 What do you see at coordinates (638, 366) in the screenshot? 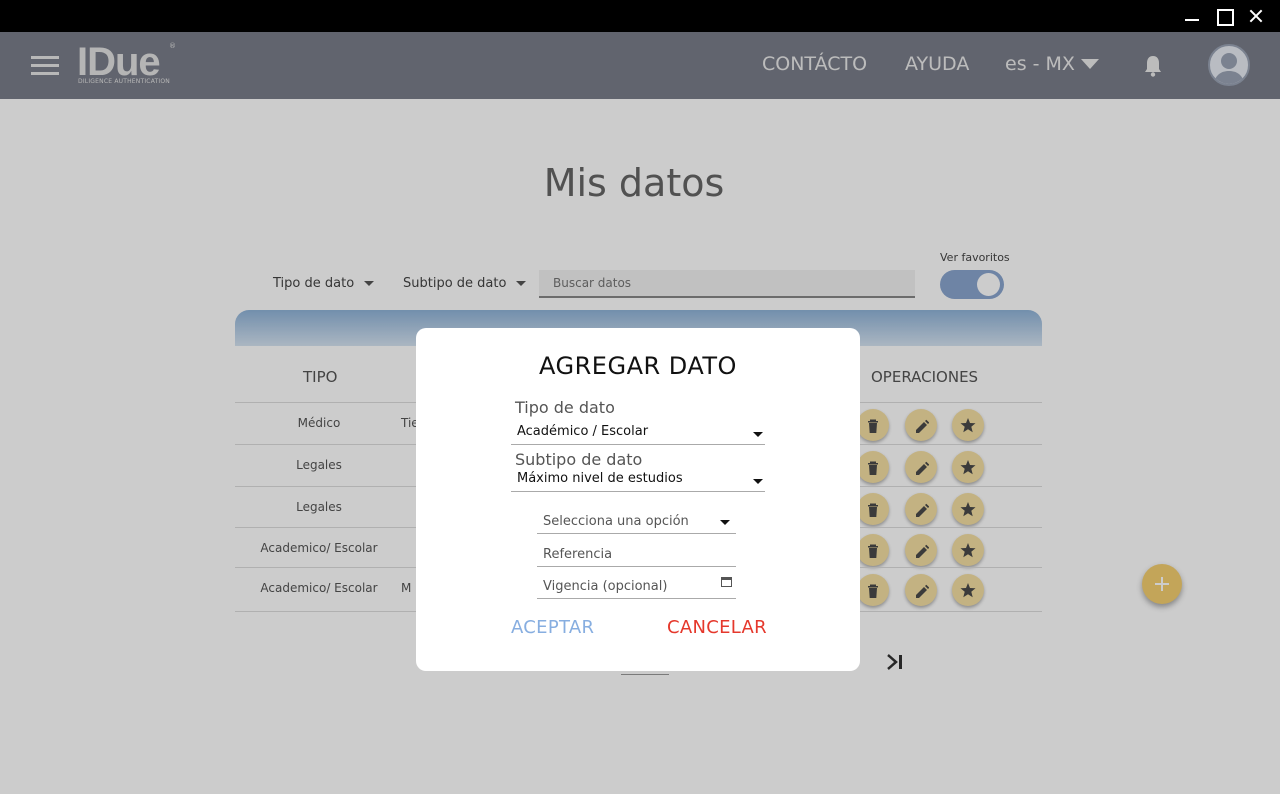
I see `dialog-title: AGREGAR DATO` at bounding box center [638, 366].